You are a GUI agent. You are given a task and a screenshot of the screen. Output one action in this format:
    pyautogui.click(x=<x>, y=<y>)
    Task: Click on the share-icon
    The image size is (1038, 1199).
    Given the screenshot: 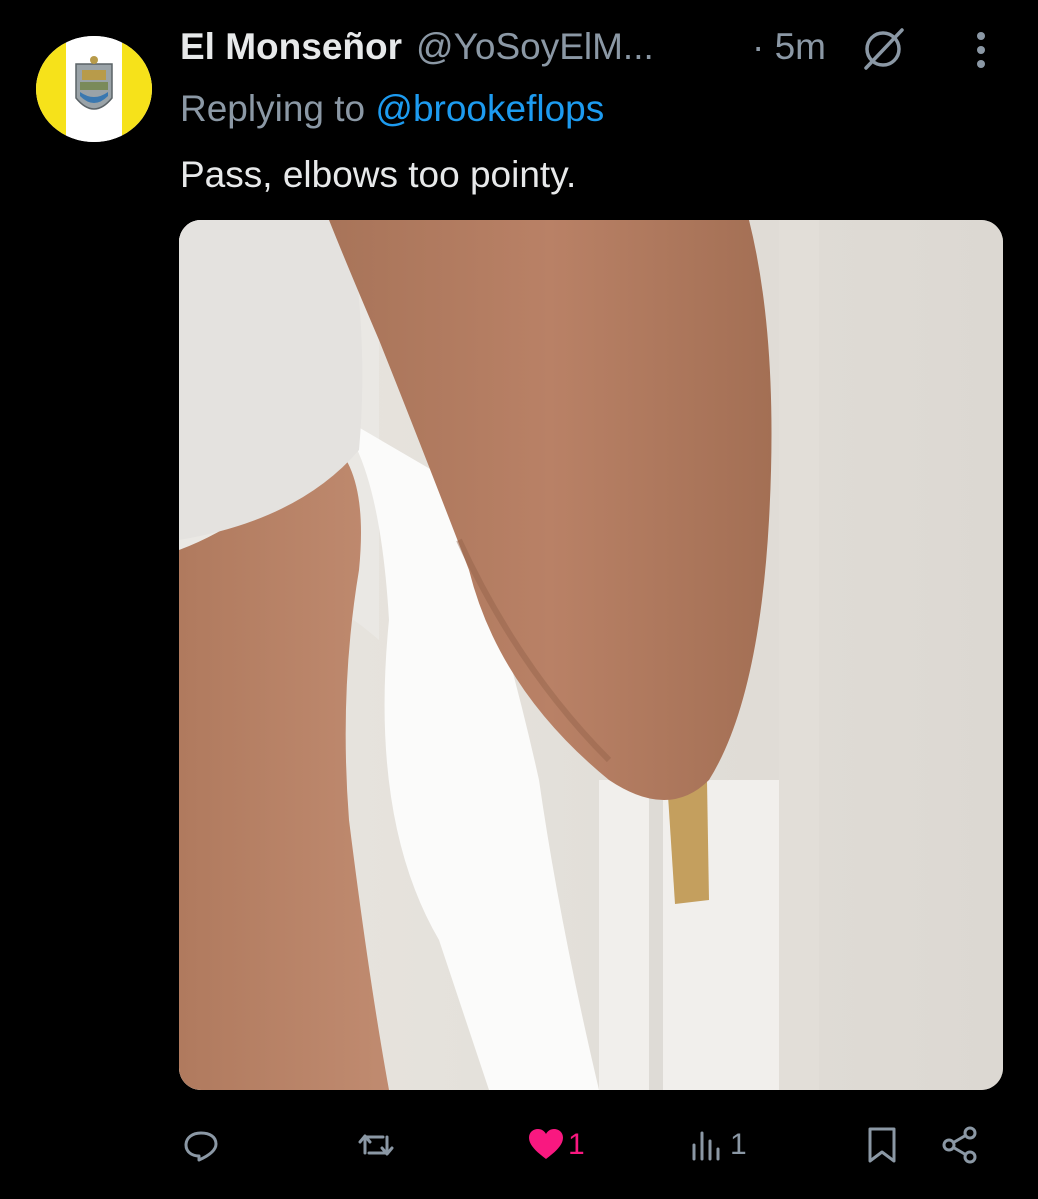 What is the action you would take?
    pyautogui.click(x=959, y=1145)
    